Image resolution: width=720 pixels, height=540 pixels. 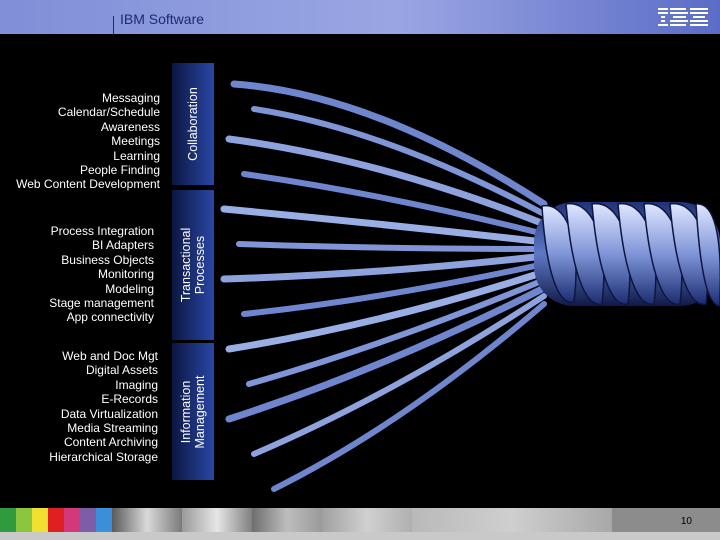 I want to click on list-item: Meetings, so click(x=135, y=141).